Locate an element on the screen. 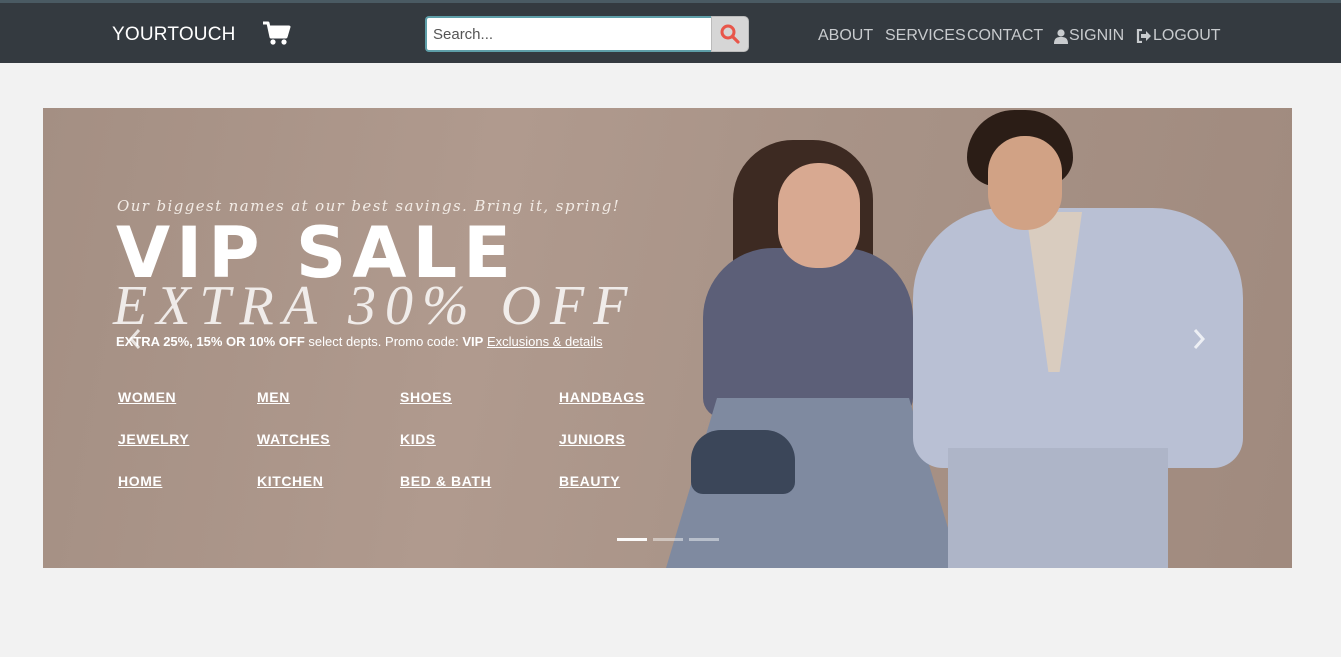 This screenshot has height=657, width=1341. category-link-home: HOME is located at coordinates (140, 481).